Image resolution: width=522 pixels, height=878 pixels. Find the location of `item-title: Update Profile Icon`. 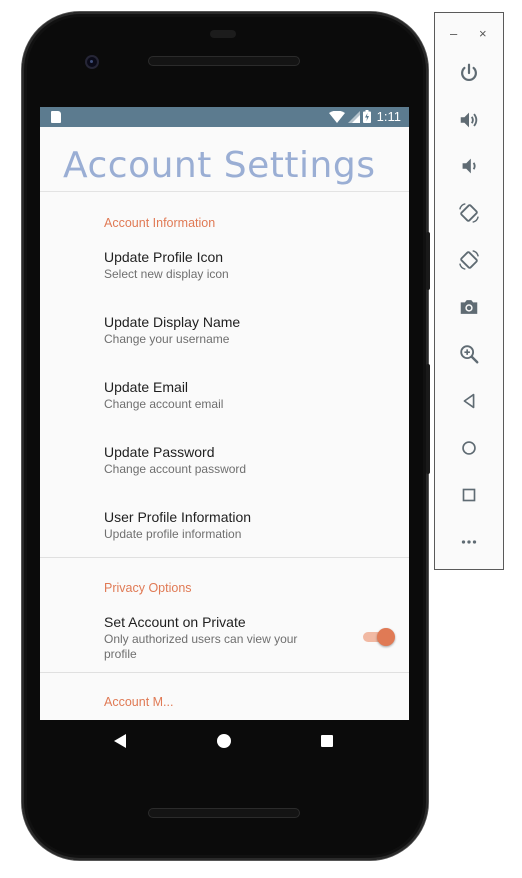

item-title: Update Profile Icon is located at coordinates (164, 257).